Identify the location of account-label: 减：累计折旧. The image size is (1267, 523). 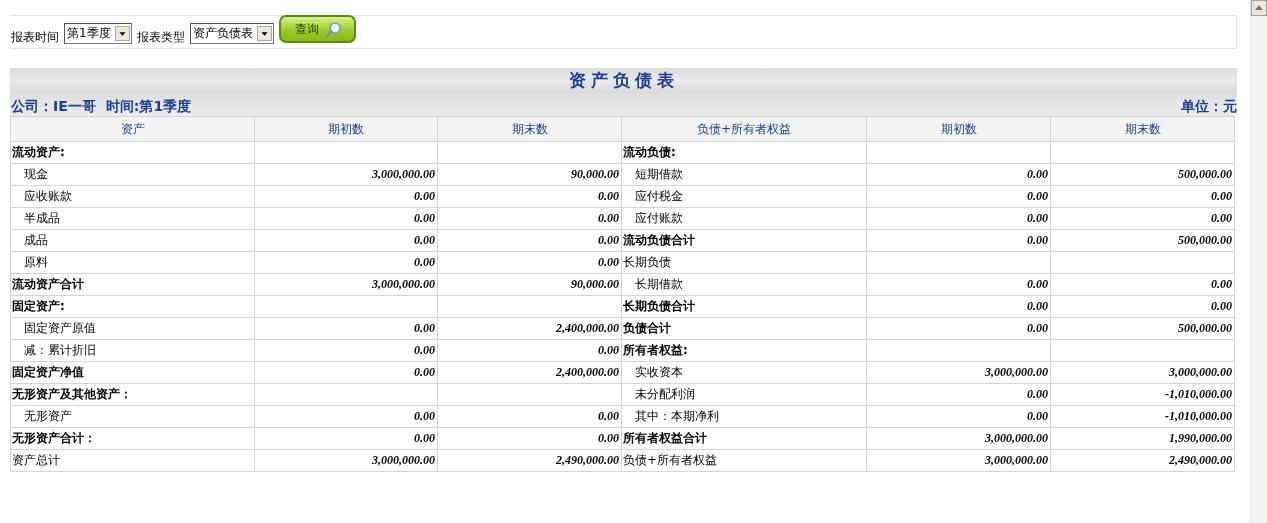
(59, 350).